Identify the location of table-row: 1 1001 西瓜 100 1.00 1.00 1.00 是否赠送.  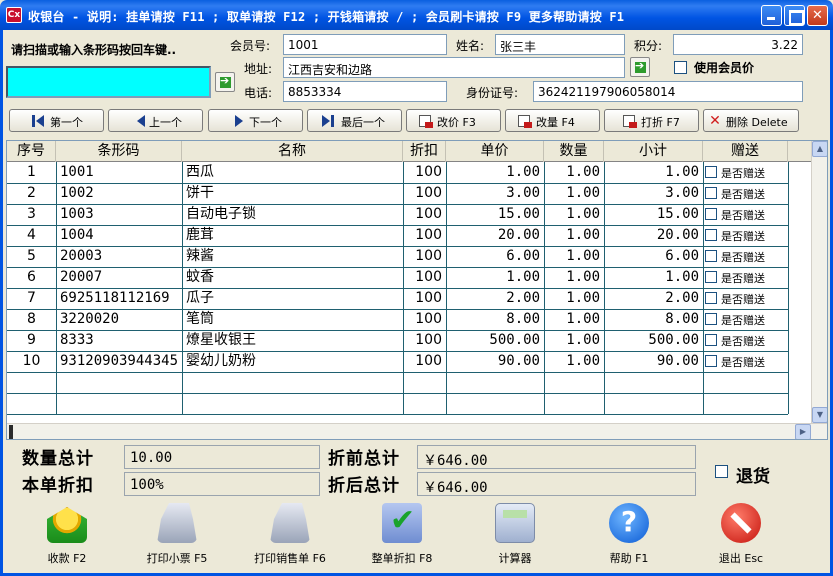
(397, 172).